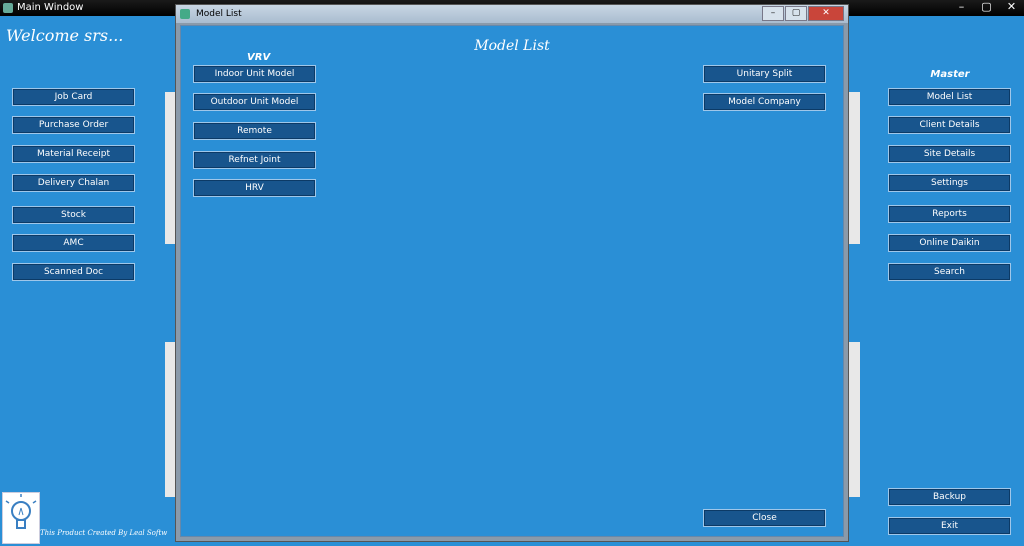 Image resolution: width=1024 pixels, height=546 pixels. What do you see at coordinates (854, 419) in the screenshot?
I see `background-panel-right-bottom` at bounding box center [854, 419].